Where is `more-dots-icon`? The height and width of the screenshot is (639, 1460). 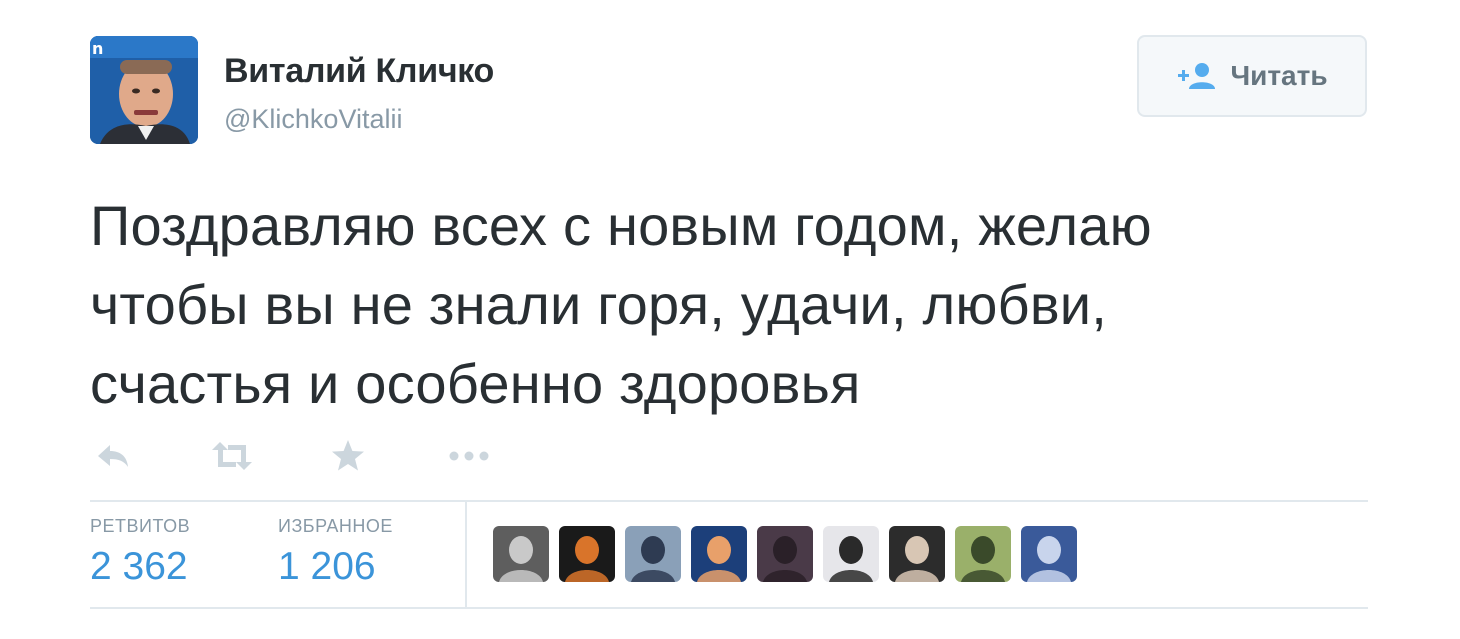 more-dots-icon is located at coordinates (469, 456).